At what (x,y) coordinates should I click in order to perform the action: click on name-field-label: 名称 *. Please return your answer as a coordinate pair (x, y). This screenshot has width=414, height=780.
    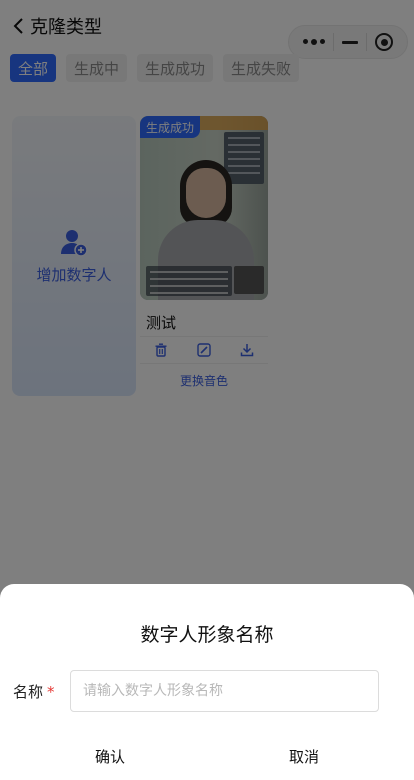
    Looking at the image, I should click on (34, 691).